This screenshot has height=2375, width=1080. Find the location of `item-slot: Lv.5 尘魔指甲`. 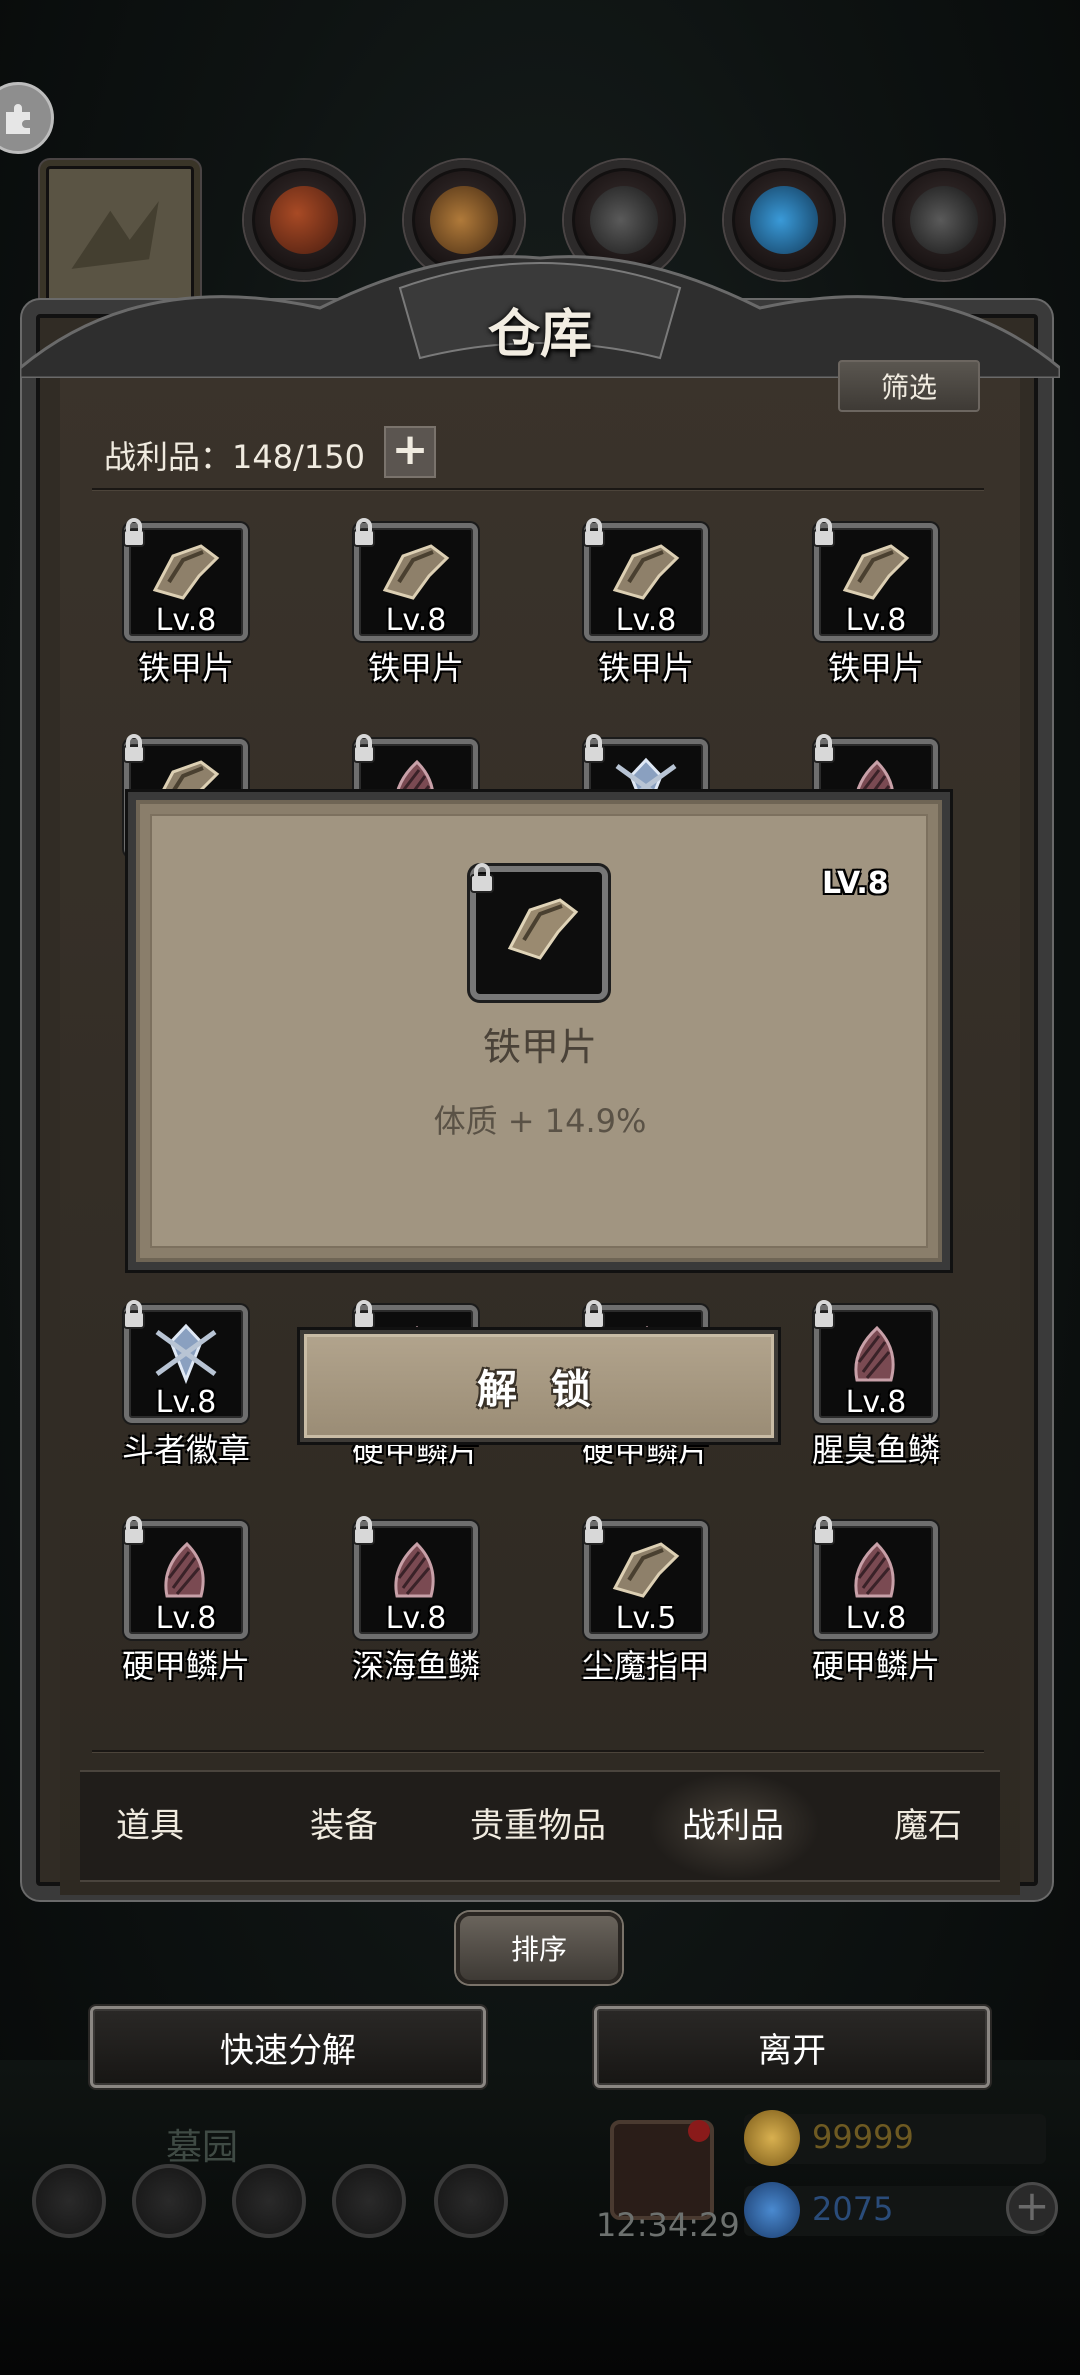

item-slot: Lv.5 尘魔指甲 is located at coordinates (646, 1601).